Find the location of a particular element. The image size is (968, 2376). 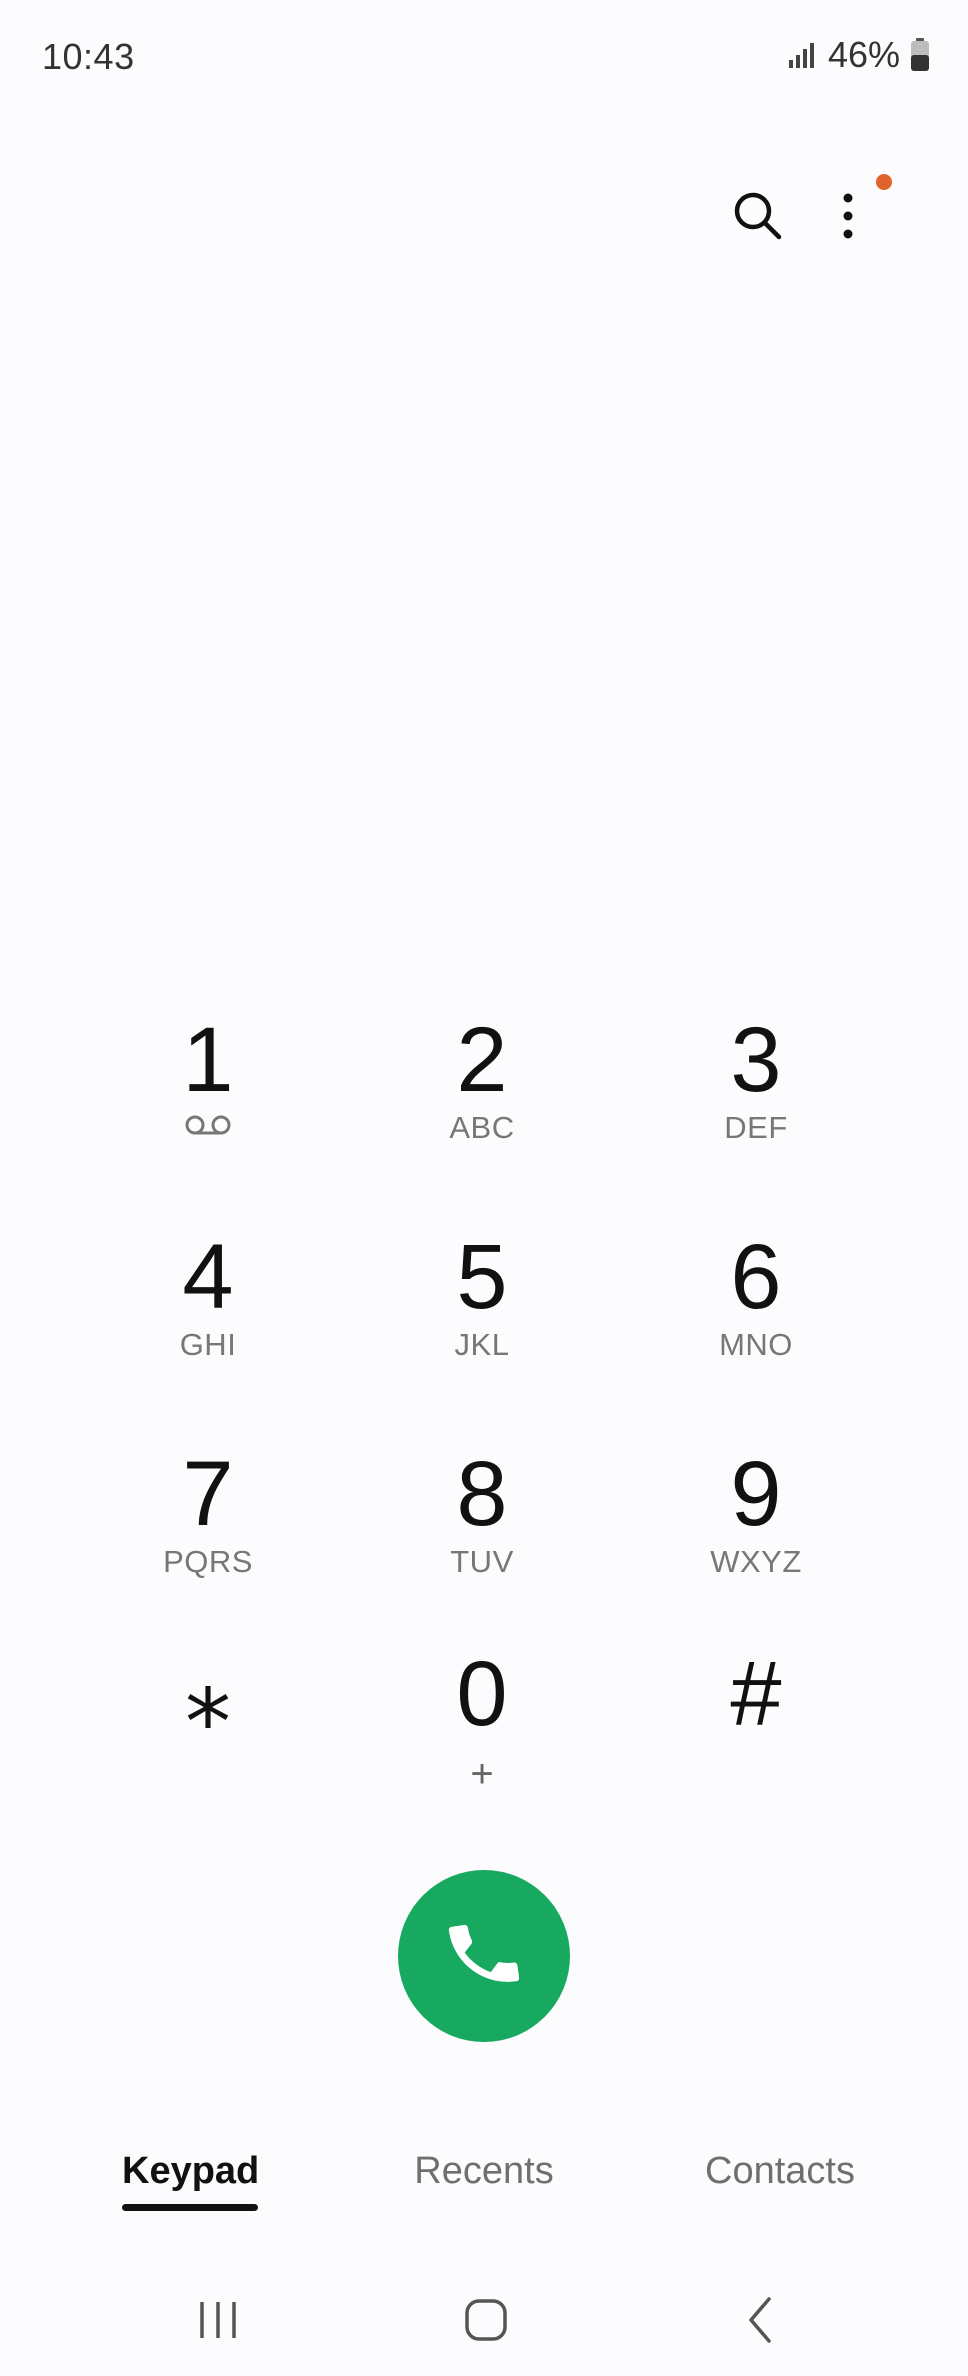

tab-recents: Recents is located at coordinates (484, 2171).